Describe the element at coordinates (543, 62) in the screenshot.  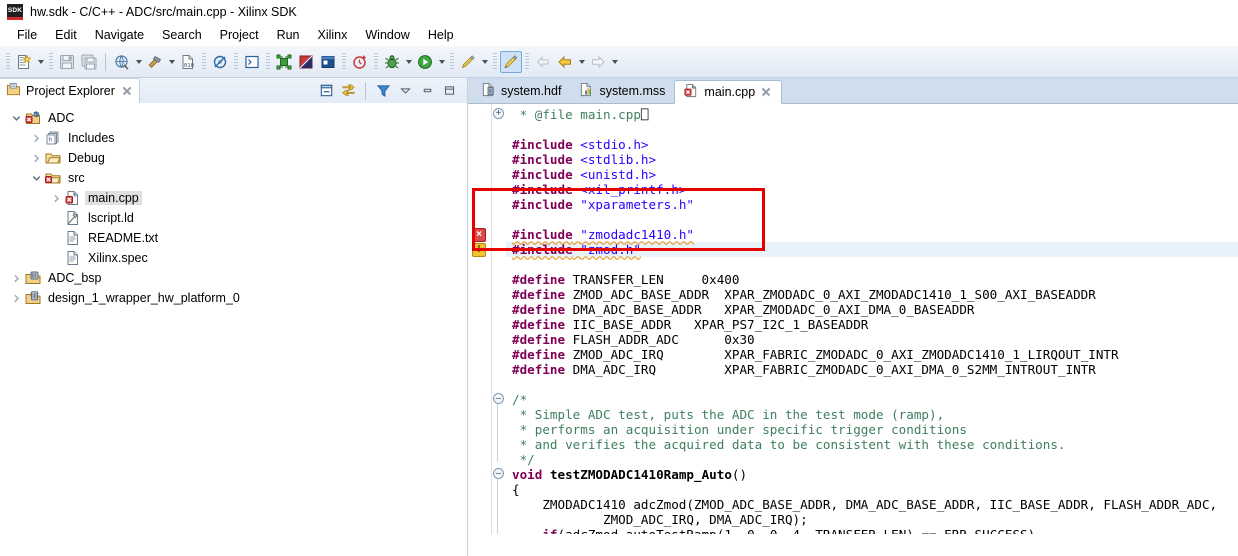
I see `back-icon` at that location.